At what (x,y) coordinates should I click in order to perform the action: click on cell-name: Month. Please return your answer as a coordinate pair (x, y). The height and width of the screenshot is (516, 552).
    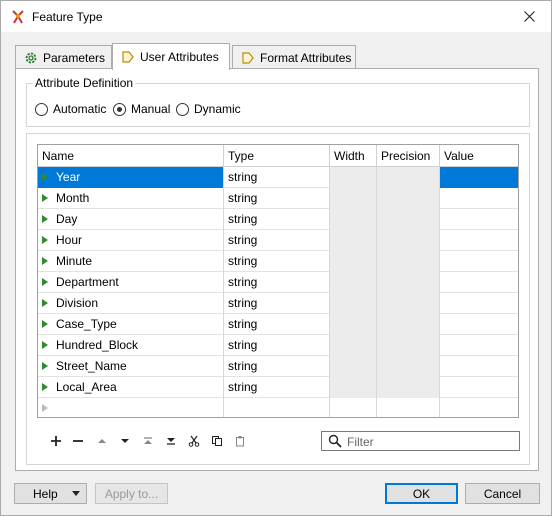
    Looking at the image, I should click on (131, 198).